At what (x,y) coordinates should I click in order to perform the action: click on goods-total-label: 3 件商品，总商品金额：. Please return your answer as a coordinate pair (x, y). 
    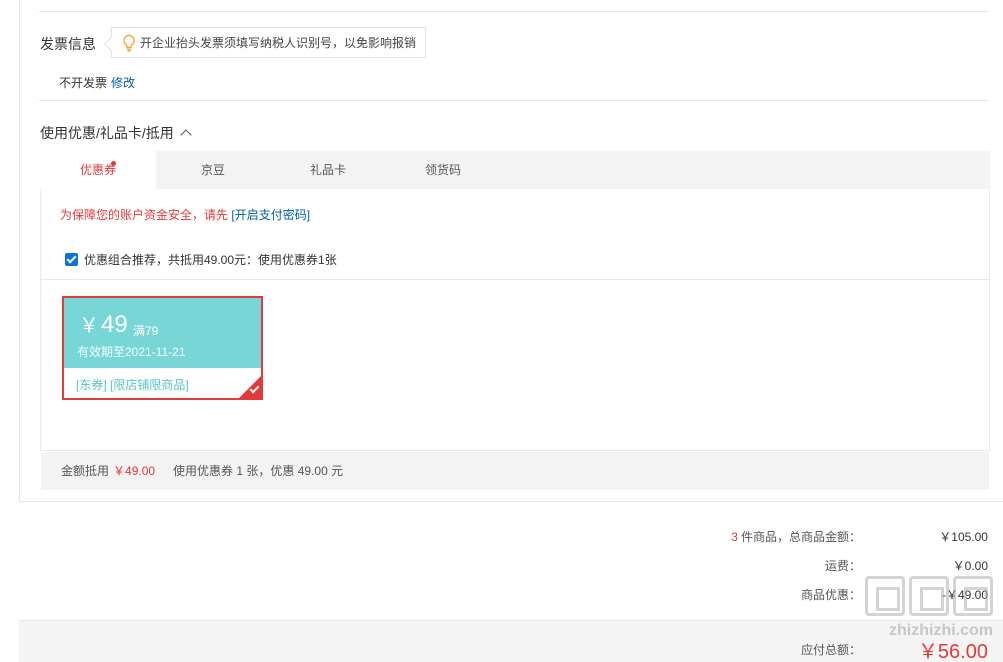
    Looking at the image, I should click on (796, 536).